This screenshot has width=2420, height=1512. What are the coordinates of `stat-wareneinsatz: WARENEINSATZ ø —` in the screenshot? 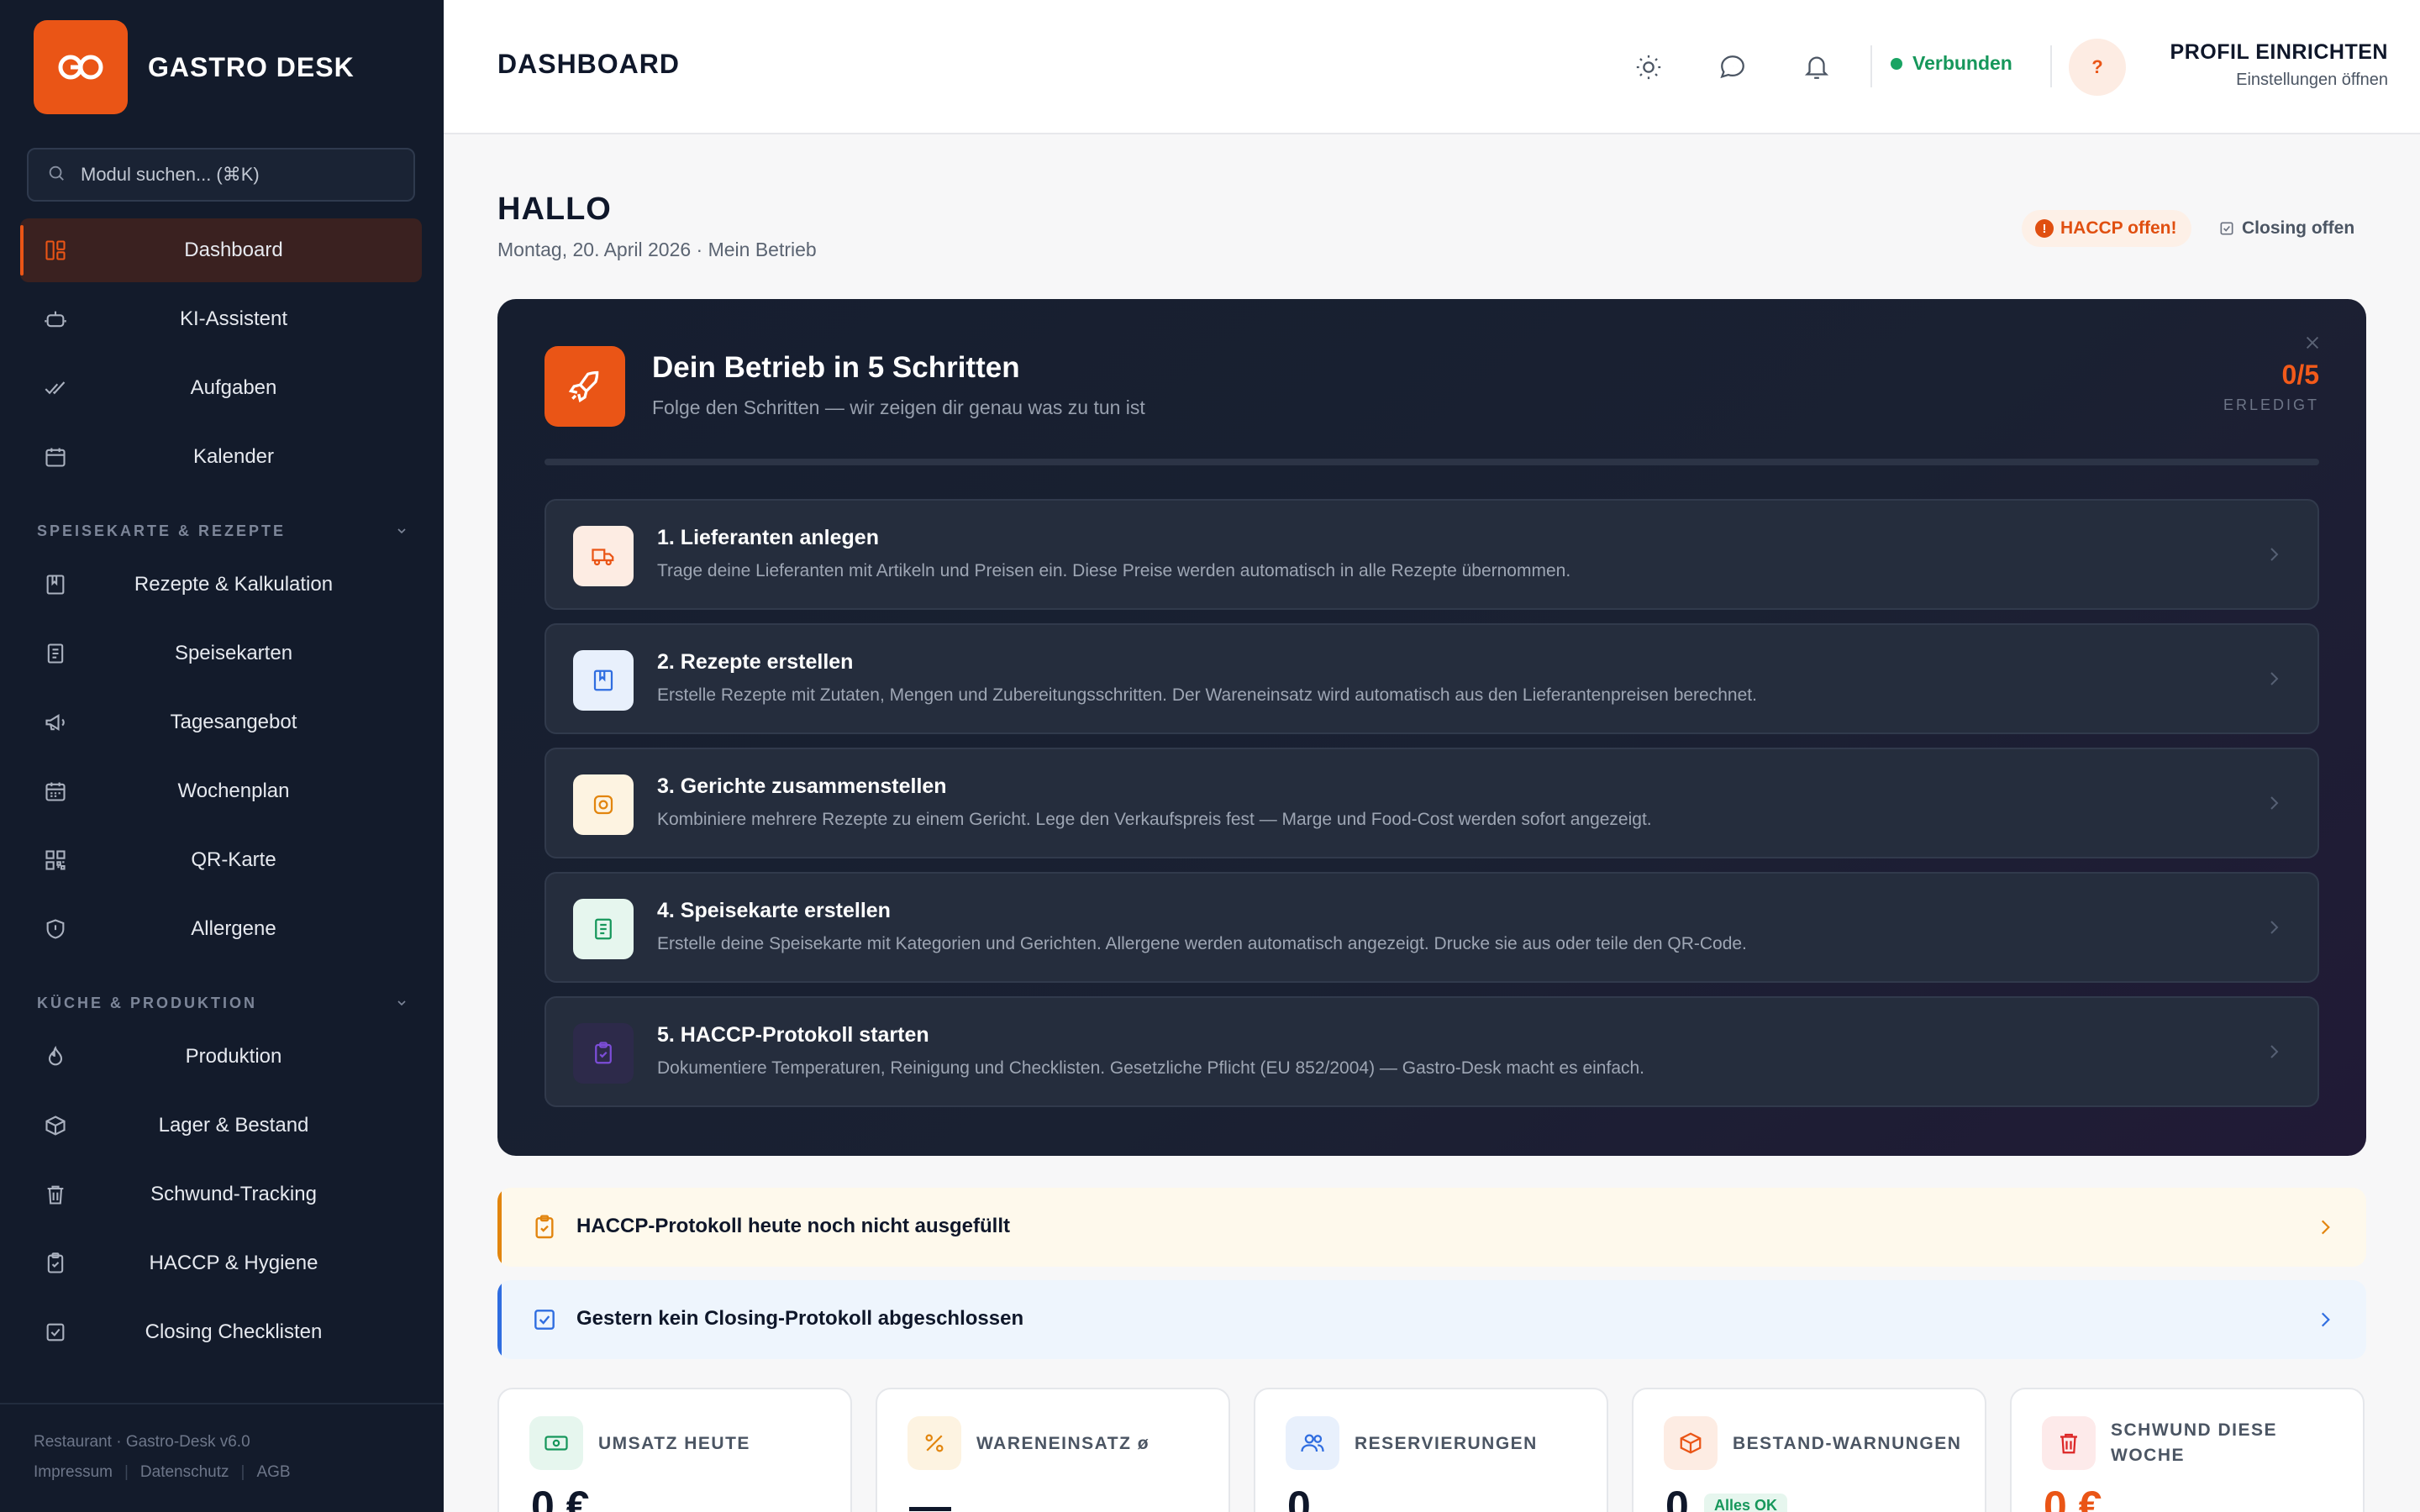 It's located at (1053, 1450).